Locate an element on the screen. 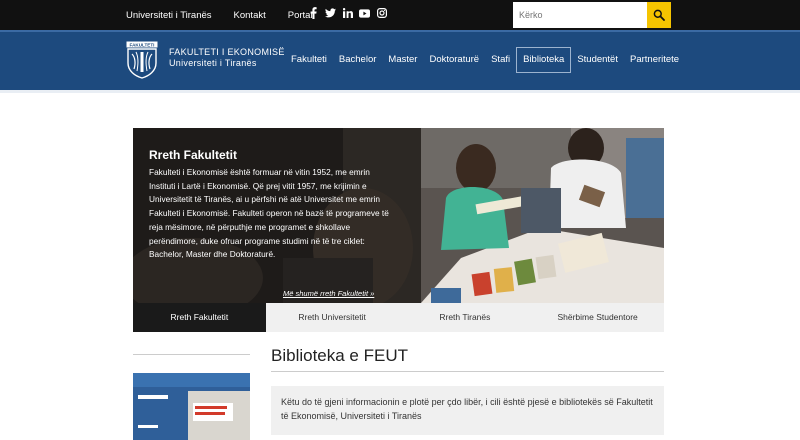 The height and width of the screenshot is (440, 800). sidebar-divider is located at coordinates (191, 354).